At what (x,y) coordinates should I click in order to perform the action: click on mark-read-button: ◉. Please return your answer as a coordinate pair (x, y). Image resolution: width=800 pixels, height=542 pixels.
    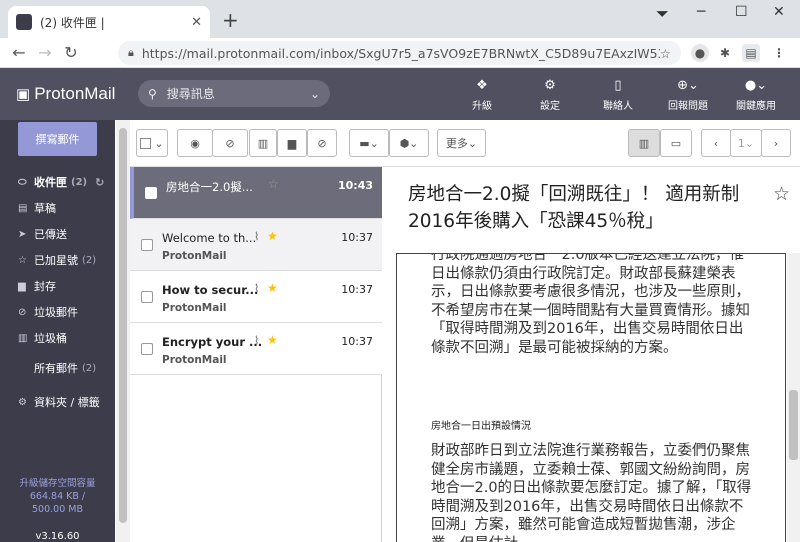
    Looking at the image, I should click on (195, 143).